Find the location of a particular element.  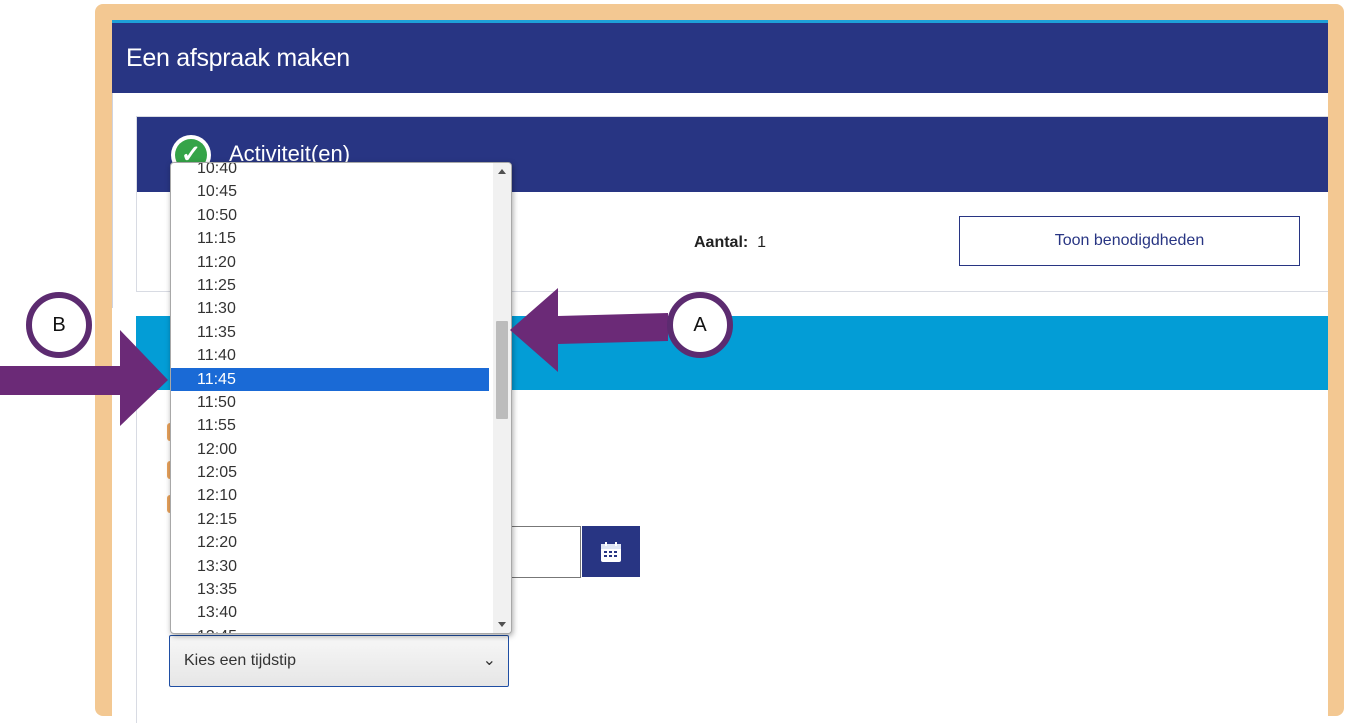

callout-b: B is located at coordinates (59, 325).